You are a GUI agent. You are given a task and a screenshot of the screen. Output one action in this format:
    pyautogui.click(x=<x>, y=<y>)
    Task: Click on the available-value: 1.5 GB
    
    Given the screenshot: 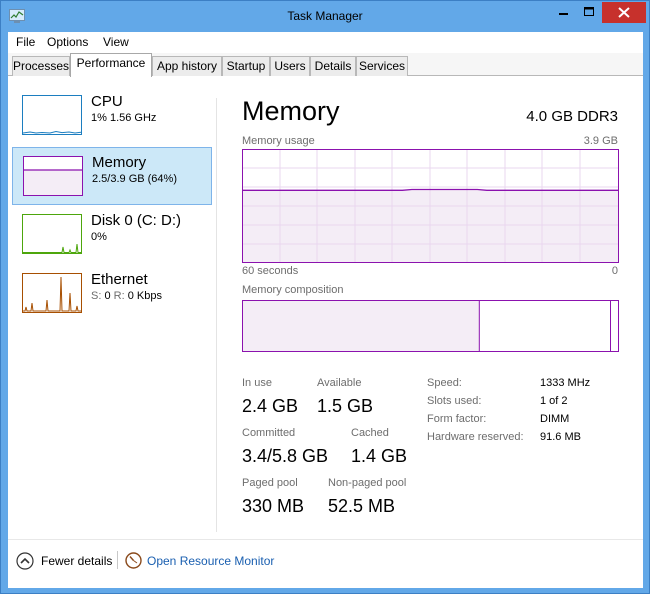 What is the action you would take?
    pyautogui.click(x=345, y=406)
    